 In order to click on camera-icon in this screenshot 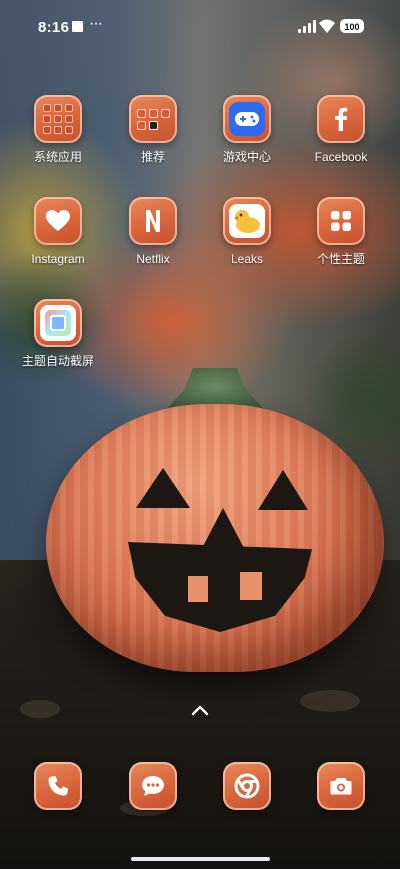, I will do `click(341, 786)`.